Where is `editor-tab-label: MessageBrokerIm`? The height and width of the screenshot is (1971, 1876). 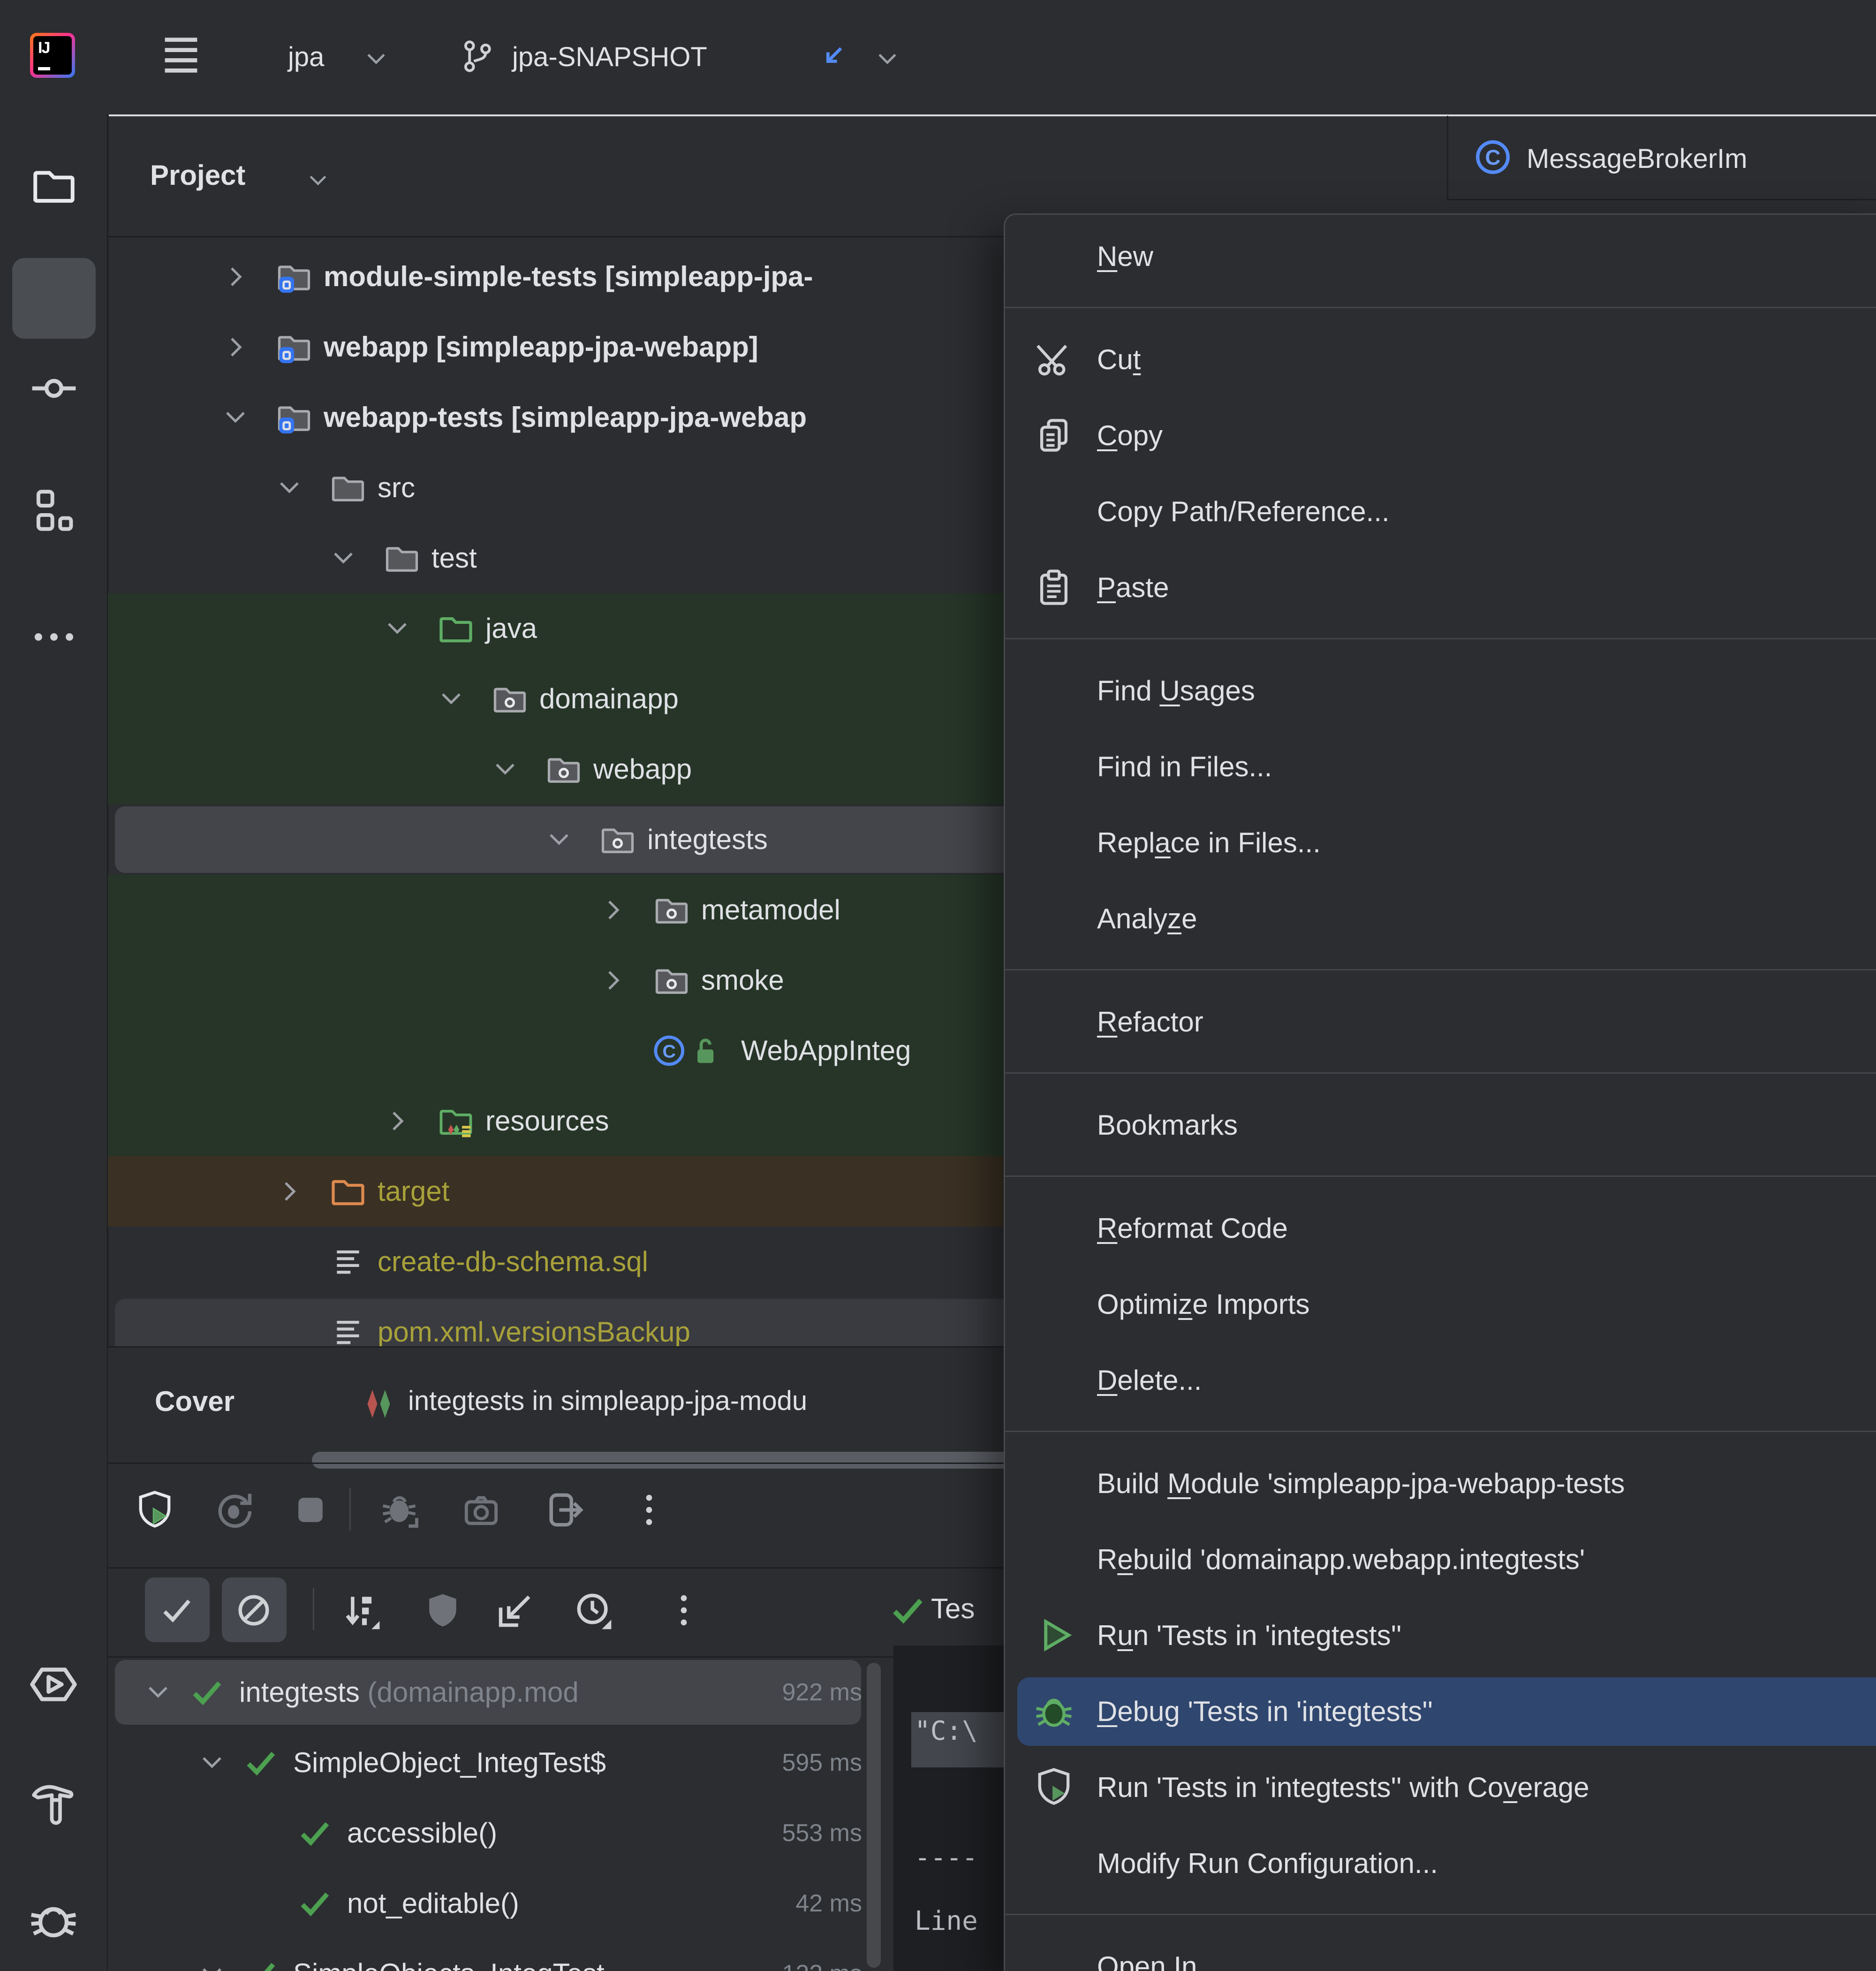
editor-tab-label: MessageBrokerIm is located at coordinates (1637, 159).